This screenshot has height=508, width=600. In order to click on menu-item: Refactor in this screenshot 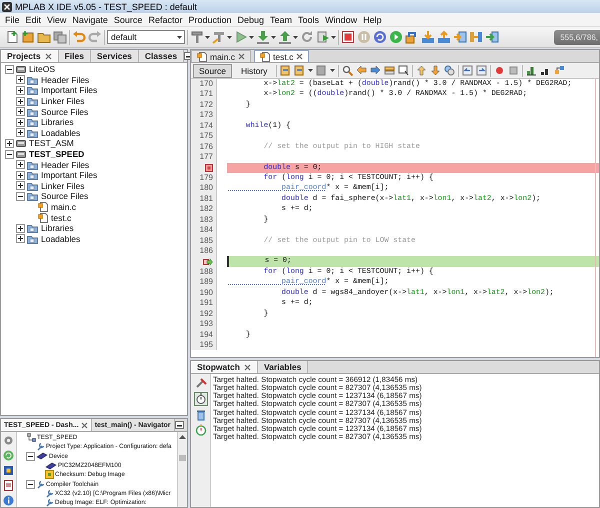, I will do `click(165, 19)`.